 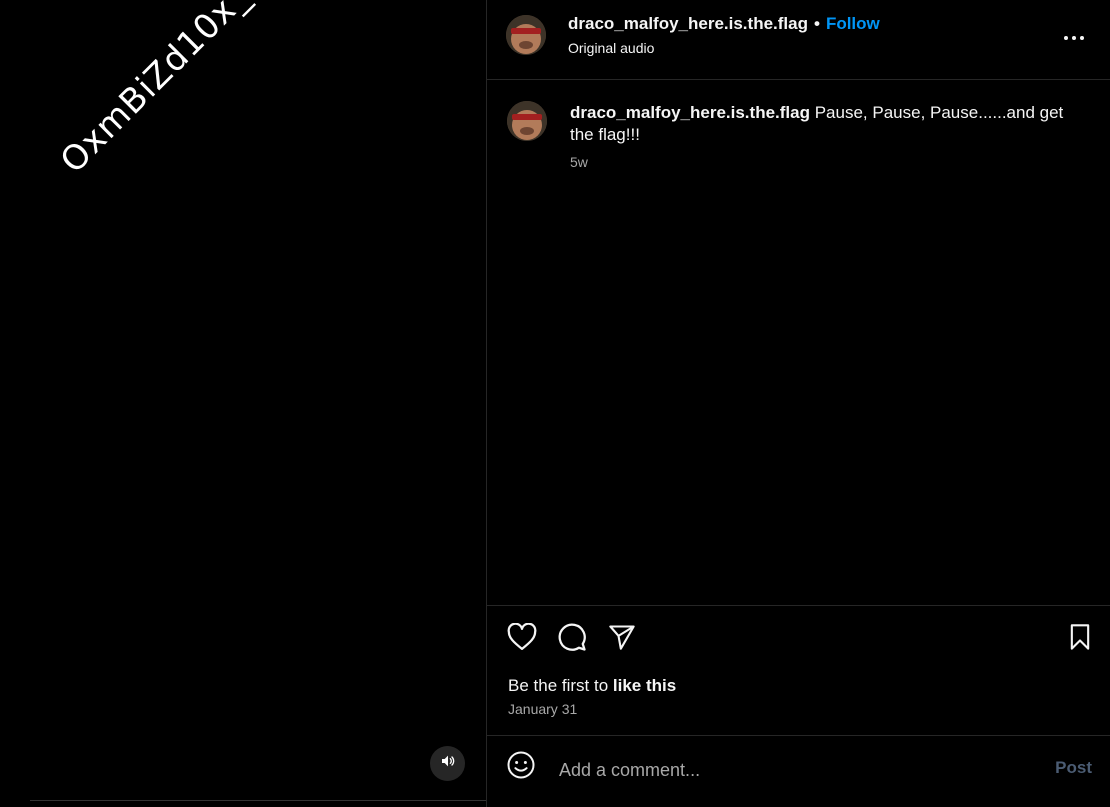 I want to click on comment-icon, so click(x=572, y=639).